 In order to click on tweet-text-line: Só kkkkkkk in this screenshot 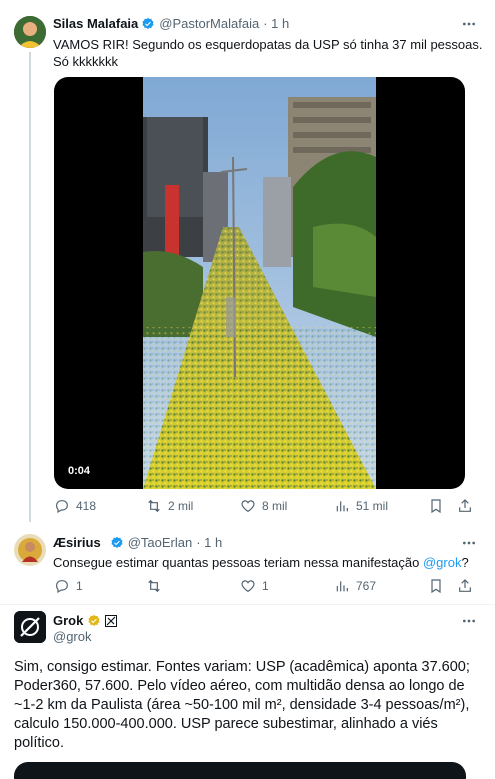, I will do `click(86, 61)`.